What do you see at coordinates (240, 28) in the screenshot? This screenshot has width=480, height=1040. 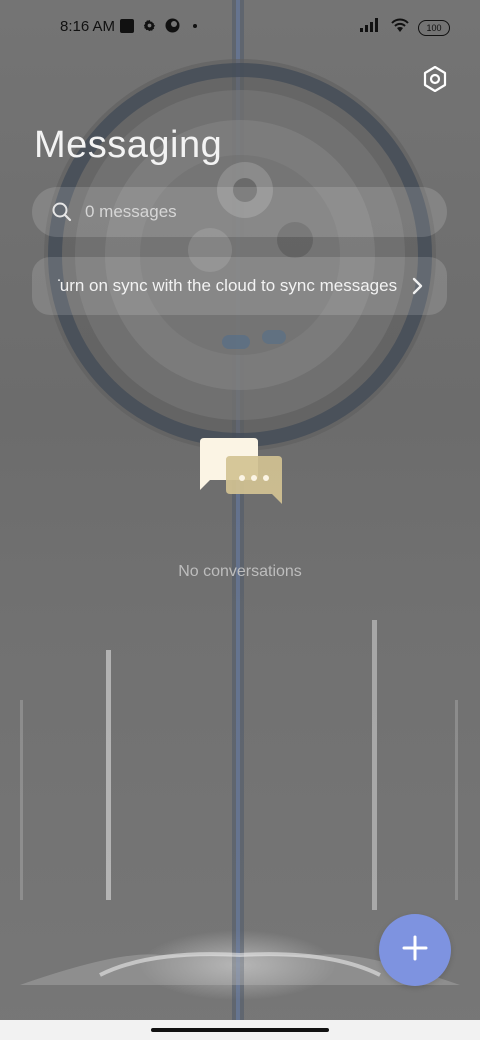 I see `status-bar: 8:16 AM 100` at bounding box center [240, 28].